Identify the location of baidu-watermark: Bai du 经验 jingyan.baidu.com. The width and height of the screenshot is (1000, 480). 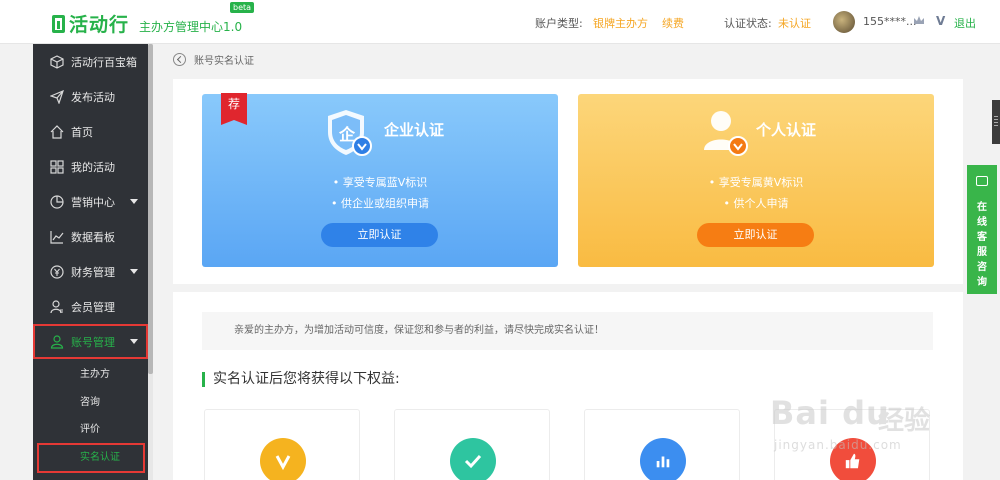
(855, 418).